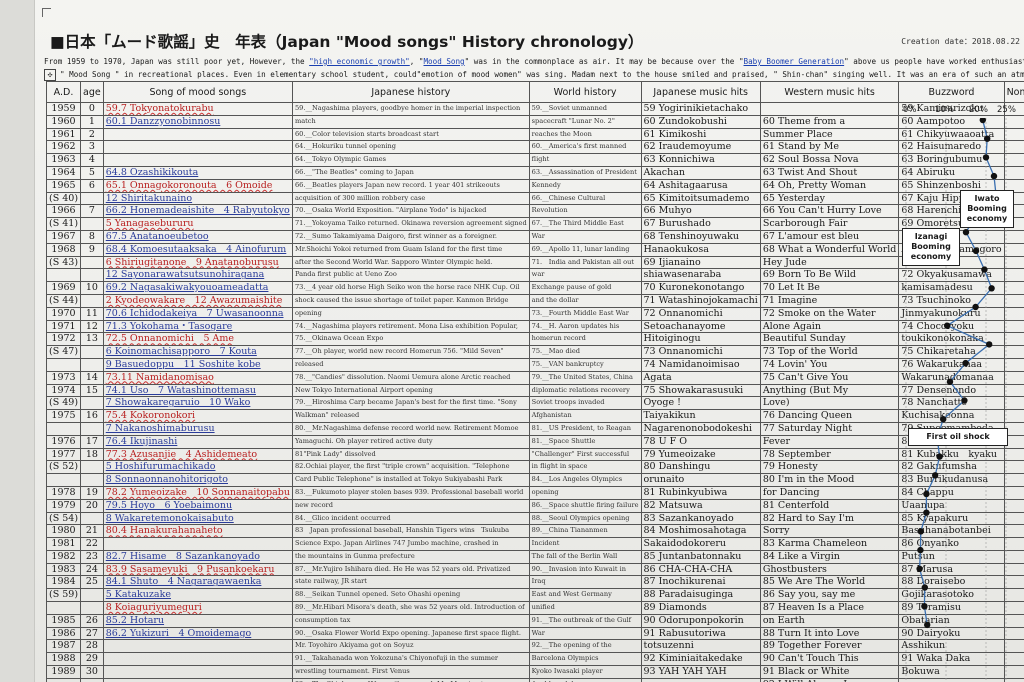 This screenshot has width=1024, height=682. Describe the element at coordinates (410, 556) in the screenshot. I see `japanese-history-cell: the mountains in Gunma prefecture` at that location.